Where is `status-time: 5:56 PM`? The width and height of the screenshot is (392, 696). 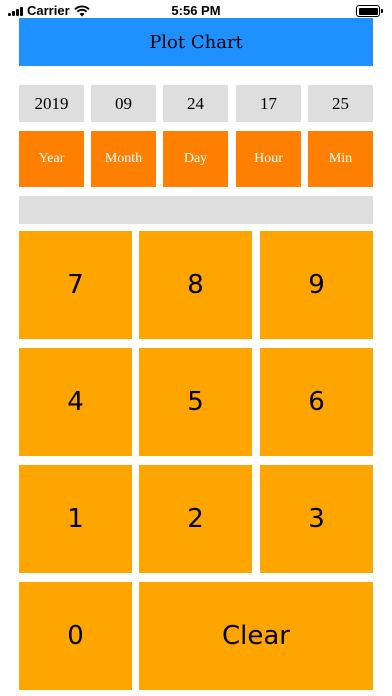
status-time: 5:56 PM is located at coordinates (196, 10).